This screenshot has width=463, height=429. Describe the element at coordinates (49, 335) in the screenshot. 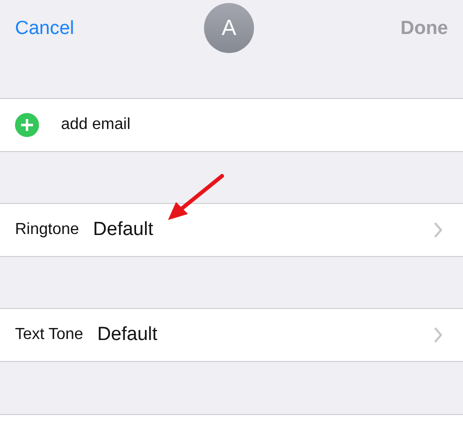

I see `row-label: Text Tone` at that location.